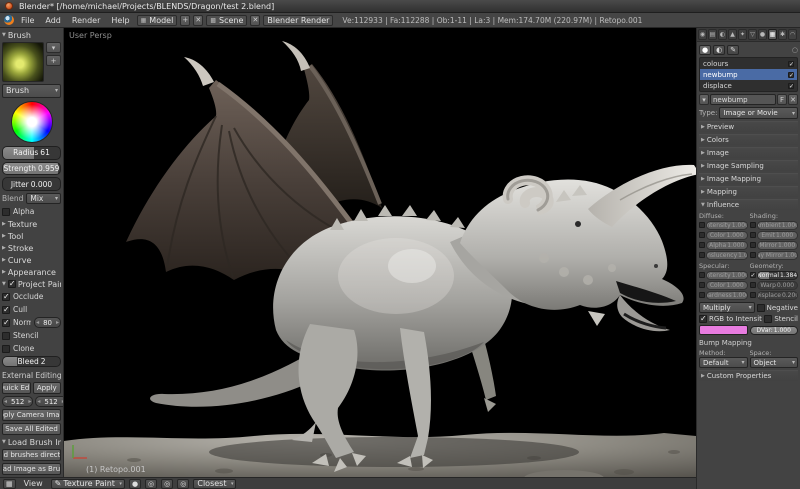  I want to click on load-image-as-brush-button: Load Image as Brush, so click(31, 469).